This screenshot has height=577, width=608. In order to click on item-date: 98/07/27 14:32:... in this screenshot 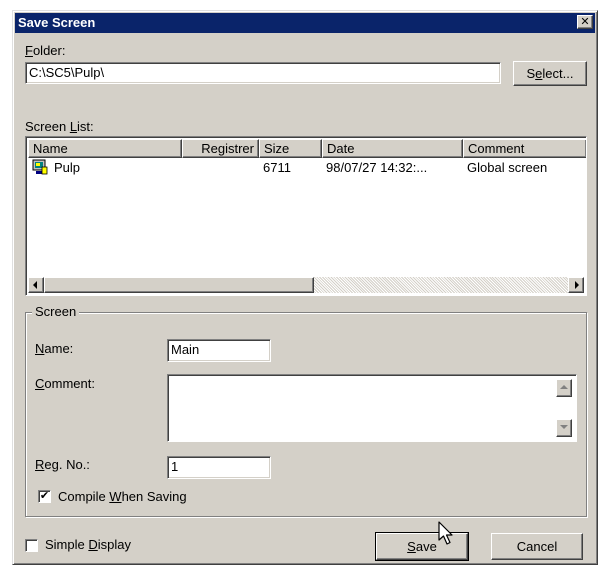, I will do `click(377, 167)`.